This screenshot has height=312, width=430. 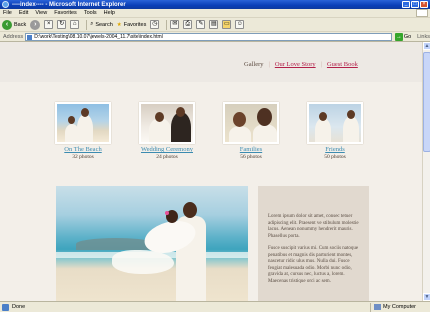 I want to click on gallery-count: 50 photos, so click(x=335, y=157).